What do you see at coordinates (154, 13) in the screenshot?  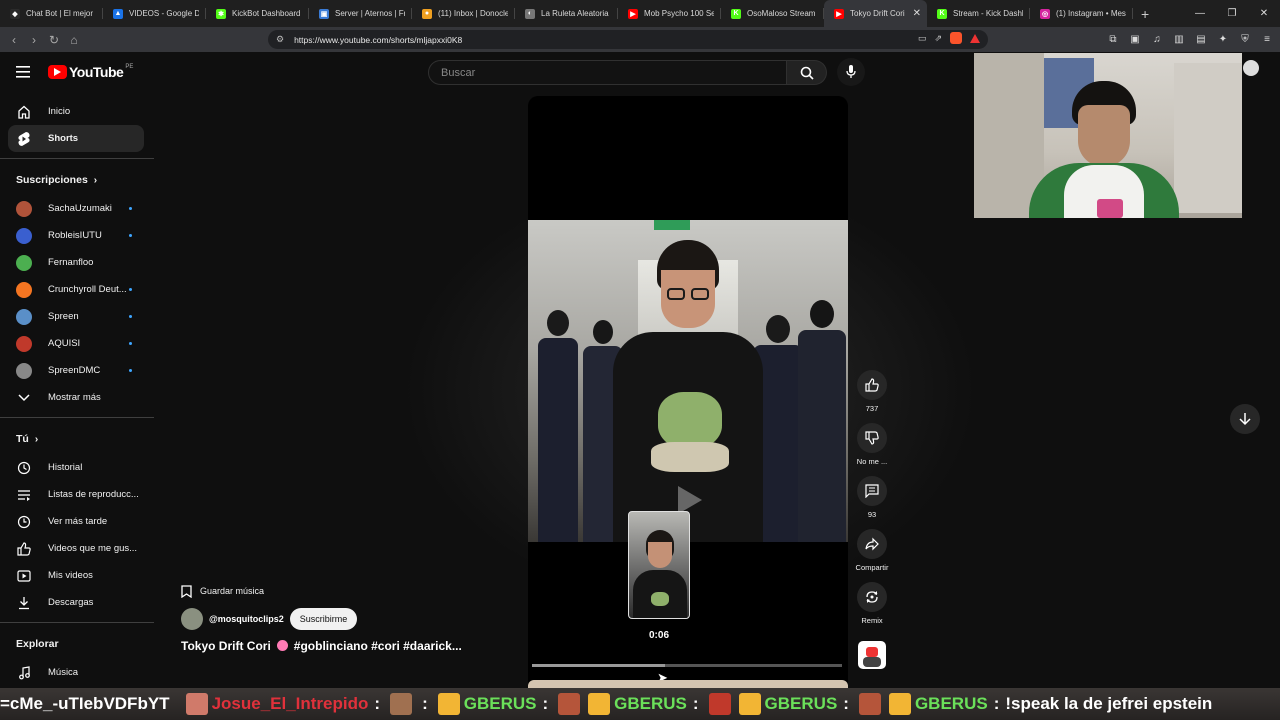 I see `browser-tab: ▲ VIDEOS - Google Drive` at bounding box center [154, 13].